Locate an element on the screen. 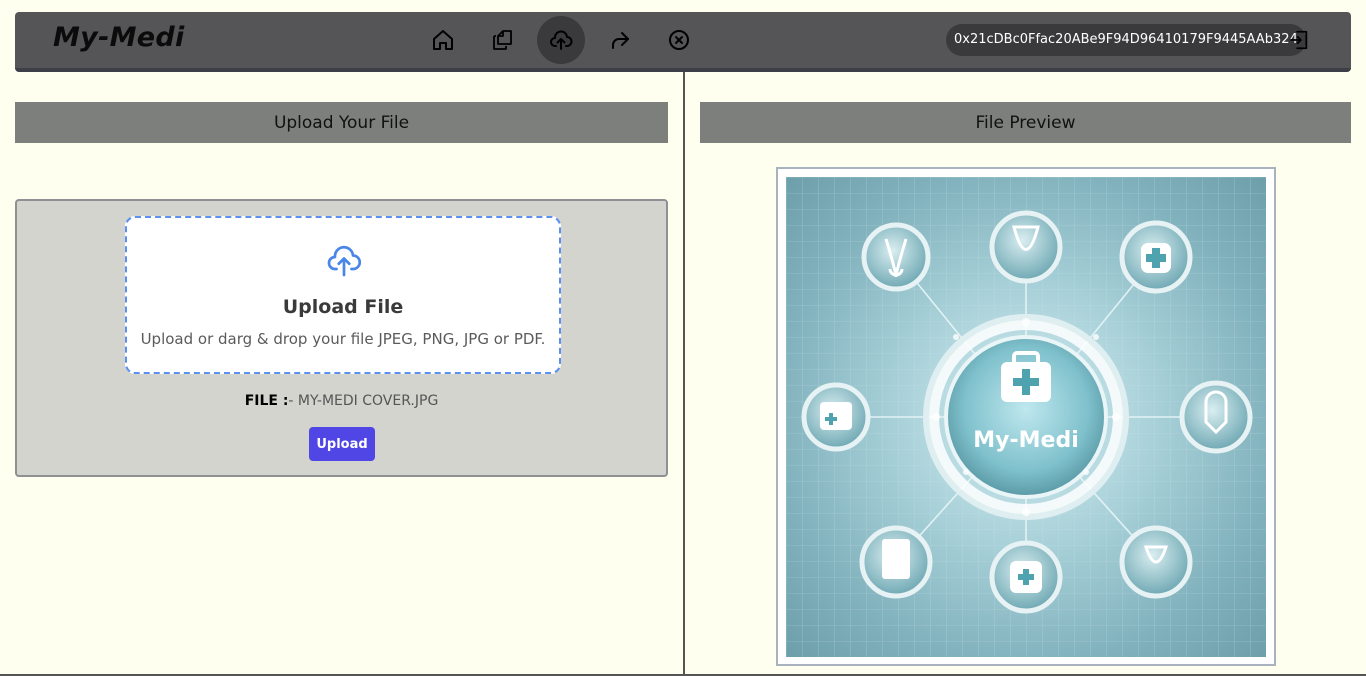 The height and width of the screenshot is (676, 1366). nav-revoke-button is located at coordinates (679, 40).